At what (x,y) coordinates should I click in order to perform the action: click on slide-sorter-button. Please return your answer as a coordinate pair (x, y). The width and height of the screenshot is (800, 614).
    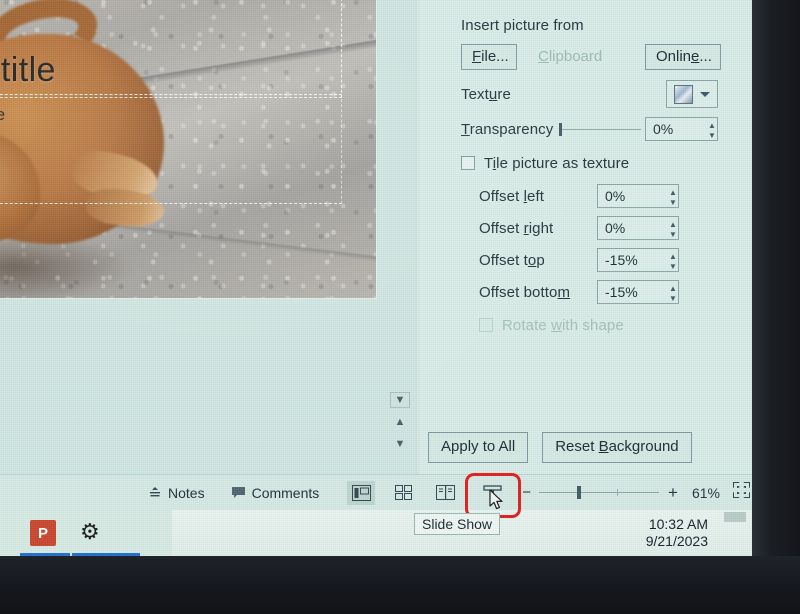
    Looking at the image, I should click on (403, 493).